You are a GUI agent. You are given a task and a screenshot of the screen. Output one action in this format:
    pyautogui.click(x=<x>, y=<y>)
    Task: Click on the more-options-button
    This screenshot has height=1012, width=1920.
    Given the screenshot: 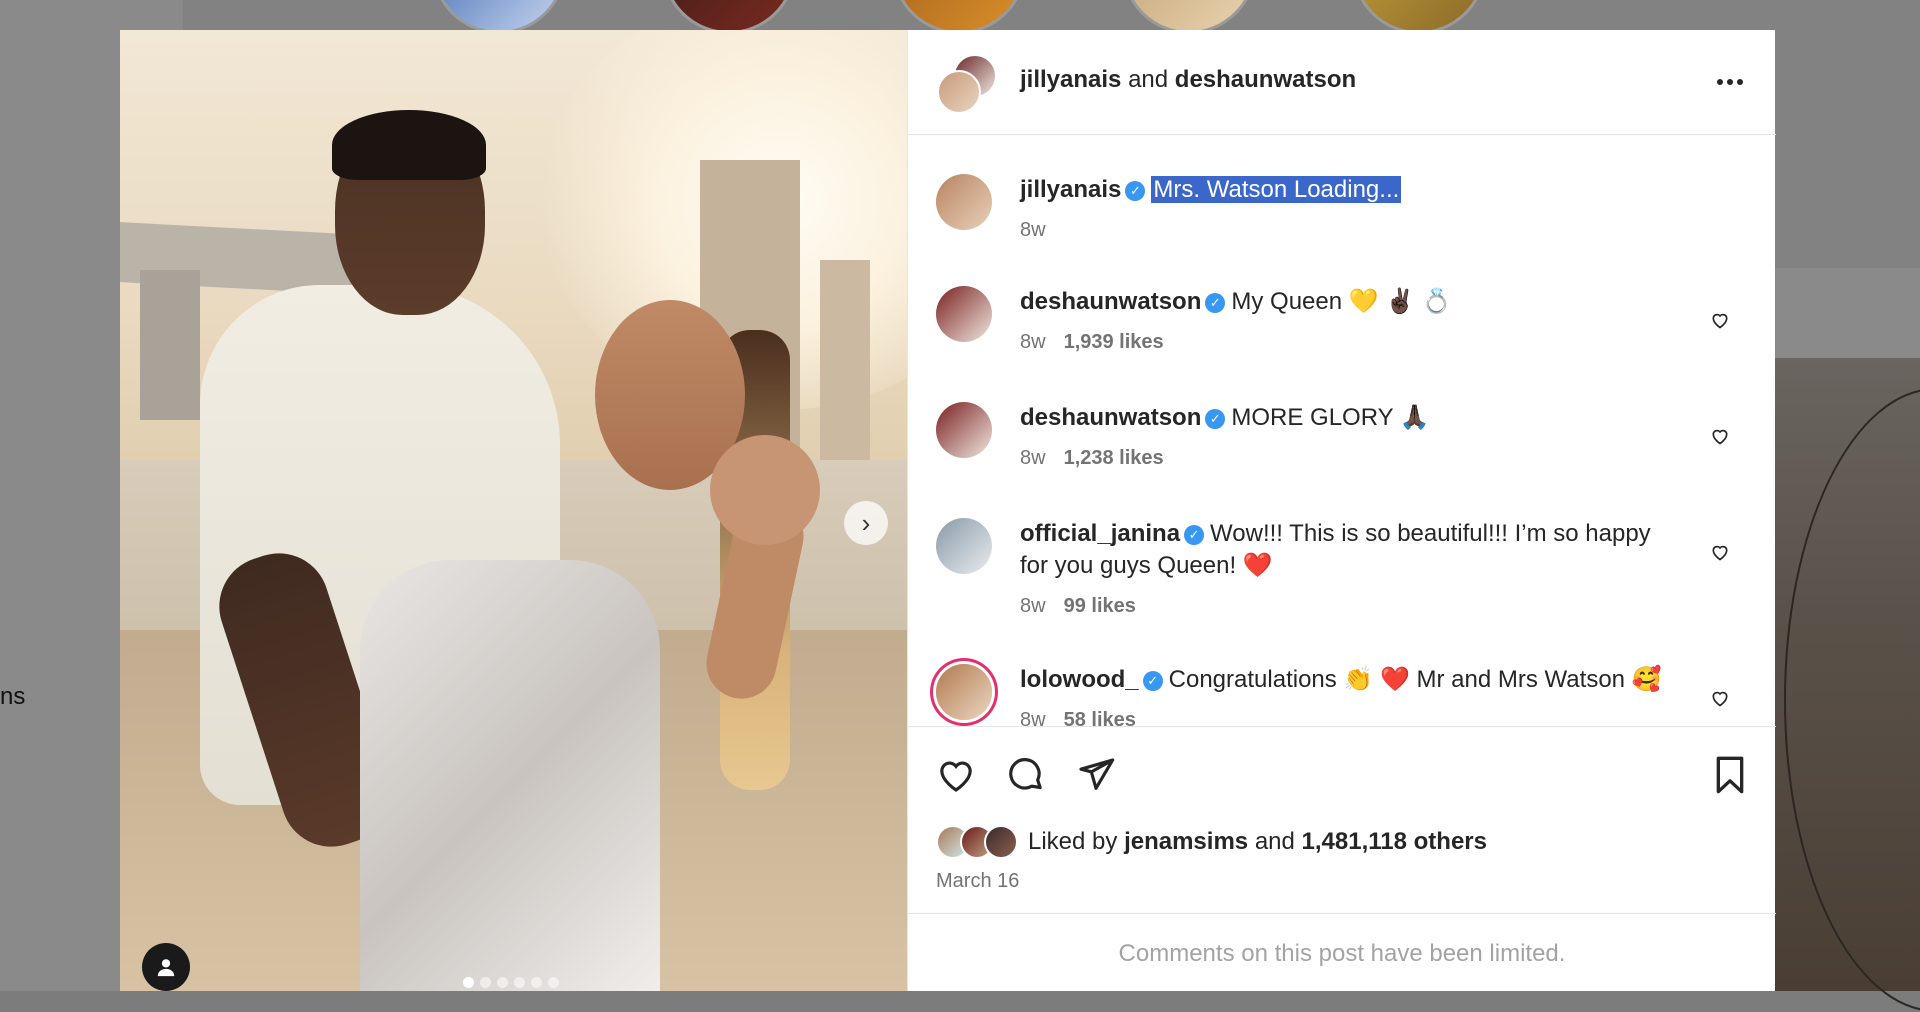 What is the action you would take?
    pyautogui.click(x=1730, y=77)
    